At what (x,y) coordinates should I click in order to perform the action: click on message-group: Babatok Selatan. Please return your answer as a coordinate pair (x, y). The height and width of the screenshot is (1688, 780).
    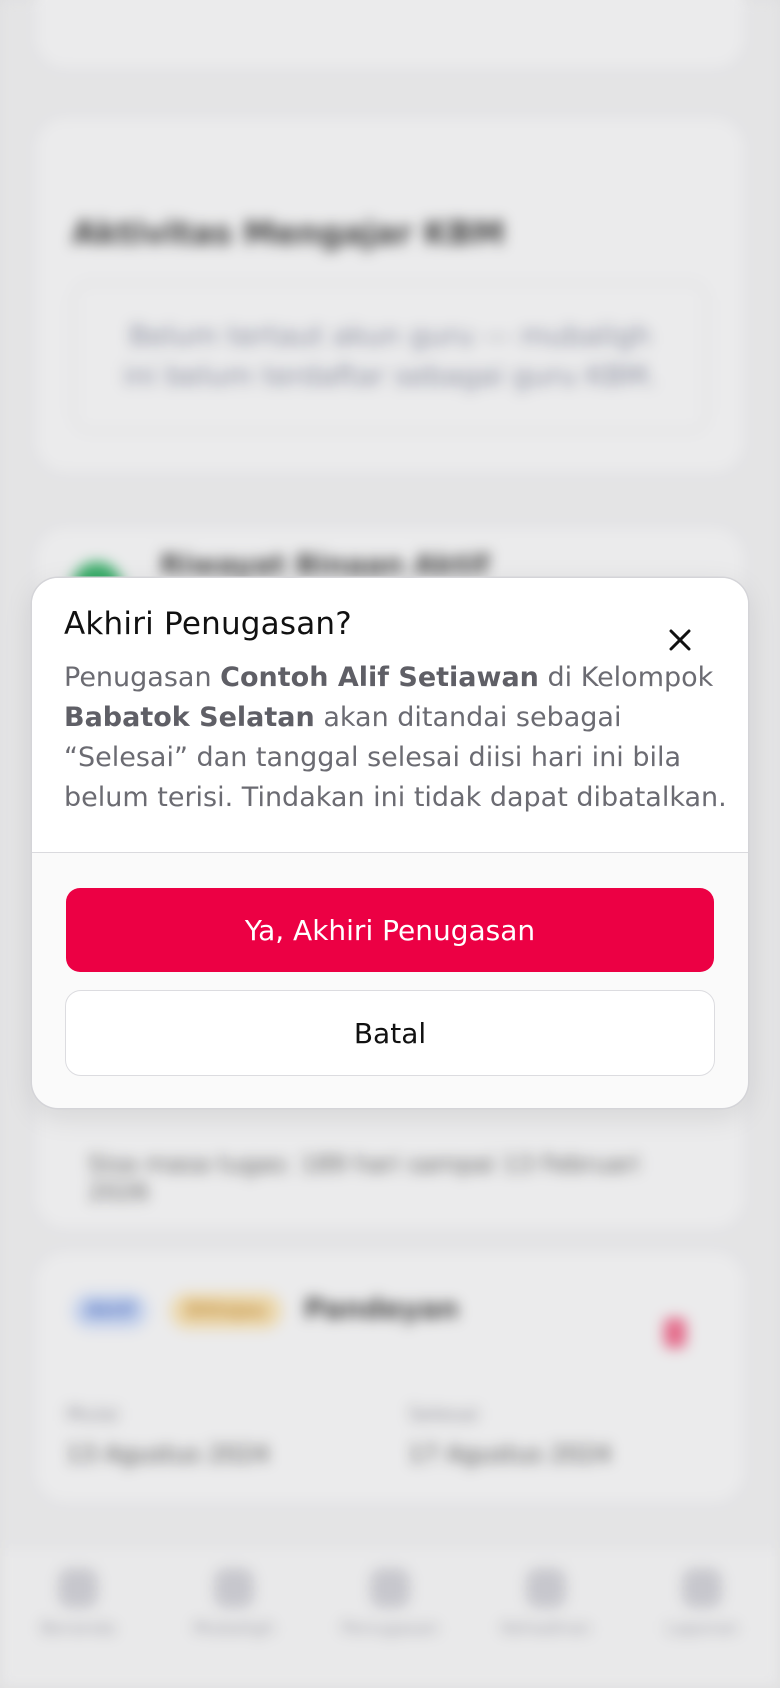
    Looking at the image, I should click on (189, 717).